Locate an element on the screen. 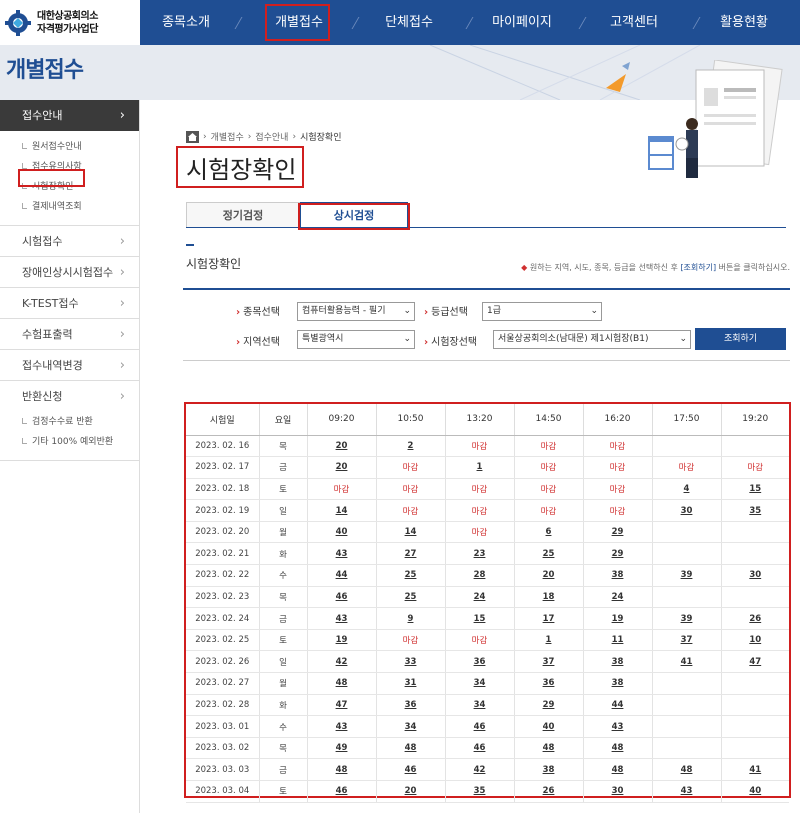  available-seats-link: 23 is located at coordinates (480, 554).